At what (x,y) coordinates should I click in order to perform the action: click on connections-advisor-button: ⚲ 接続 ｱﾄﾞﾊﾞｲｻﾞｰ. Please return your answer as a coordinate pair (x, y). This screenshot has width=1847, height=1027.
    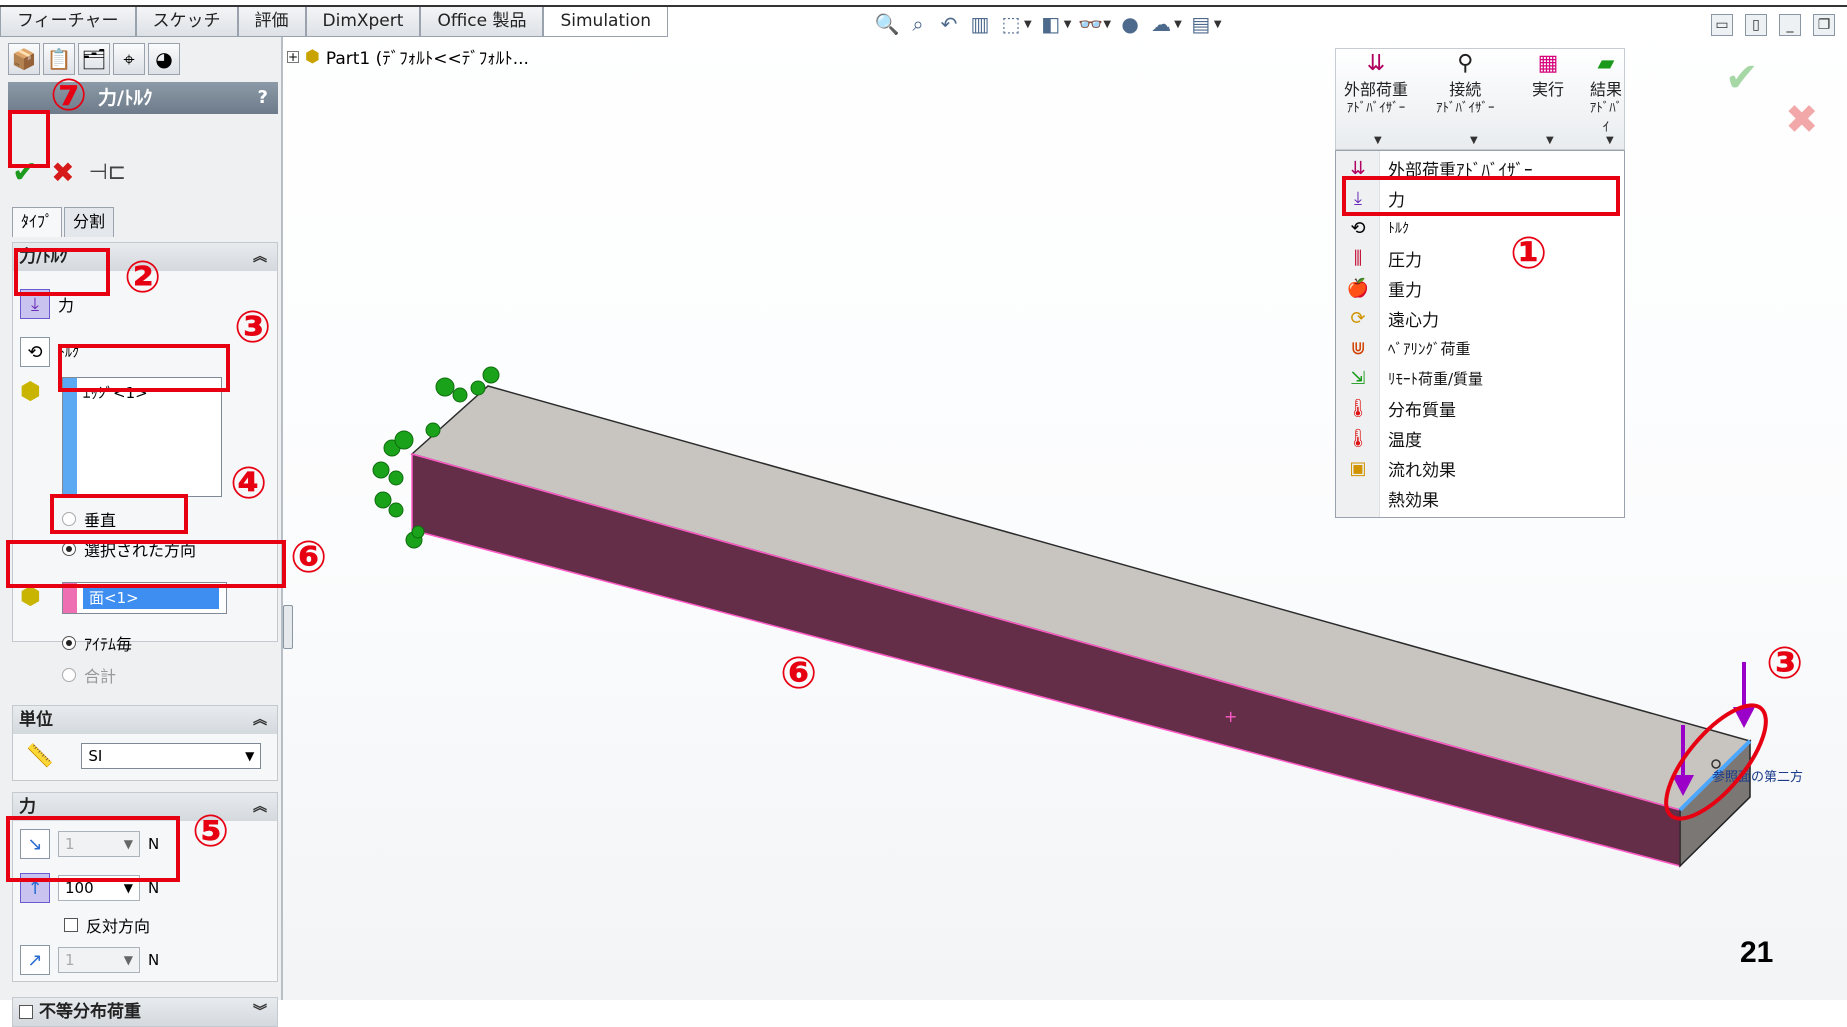
    Looking at the image, I should click on (1465, 84).